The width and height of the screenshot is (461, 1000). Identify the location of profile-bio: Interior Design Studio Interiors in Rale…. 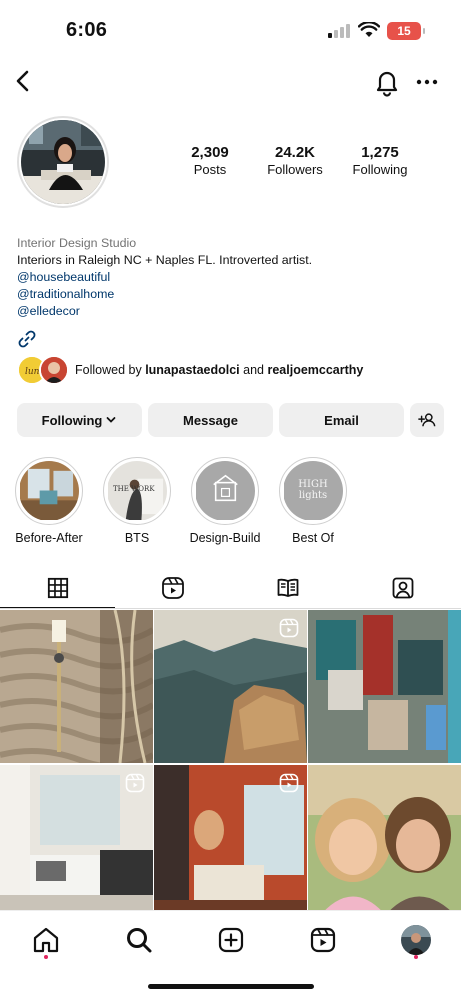
(232, 277).